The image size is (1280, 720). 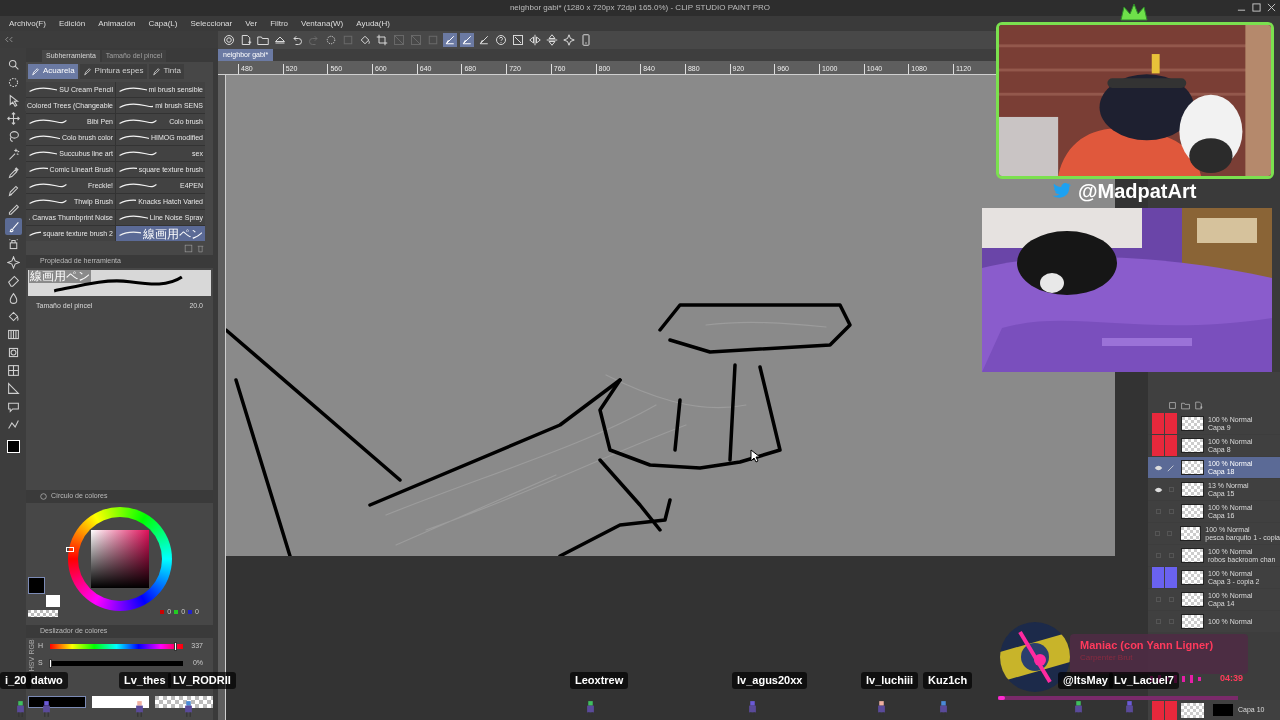 I want to click on group-tab: Acuarela, so click(x=53, y=71).